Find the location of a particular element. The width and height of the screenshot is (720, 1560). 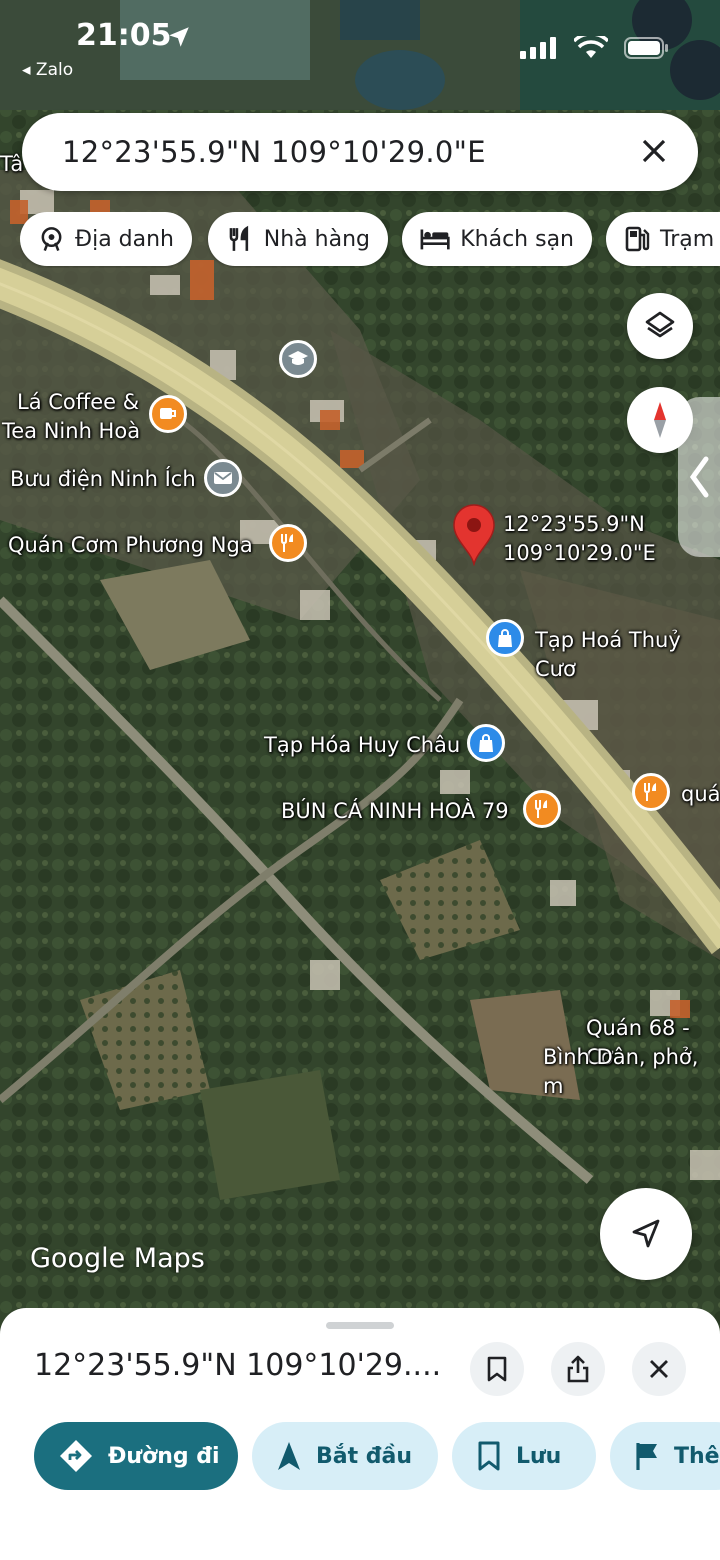

start-label: Bắt đầu is located at coordinates (364, 1456).